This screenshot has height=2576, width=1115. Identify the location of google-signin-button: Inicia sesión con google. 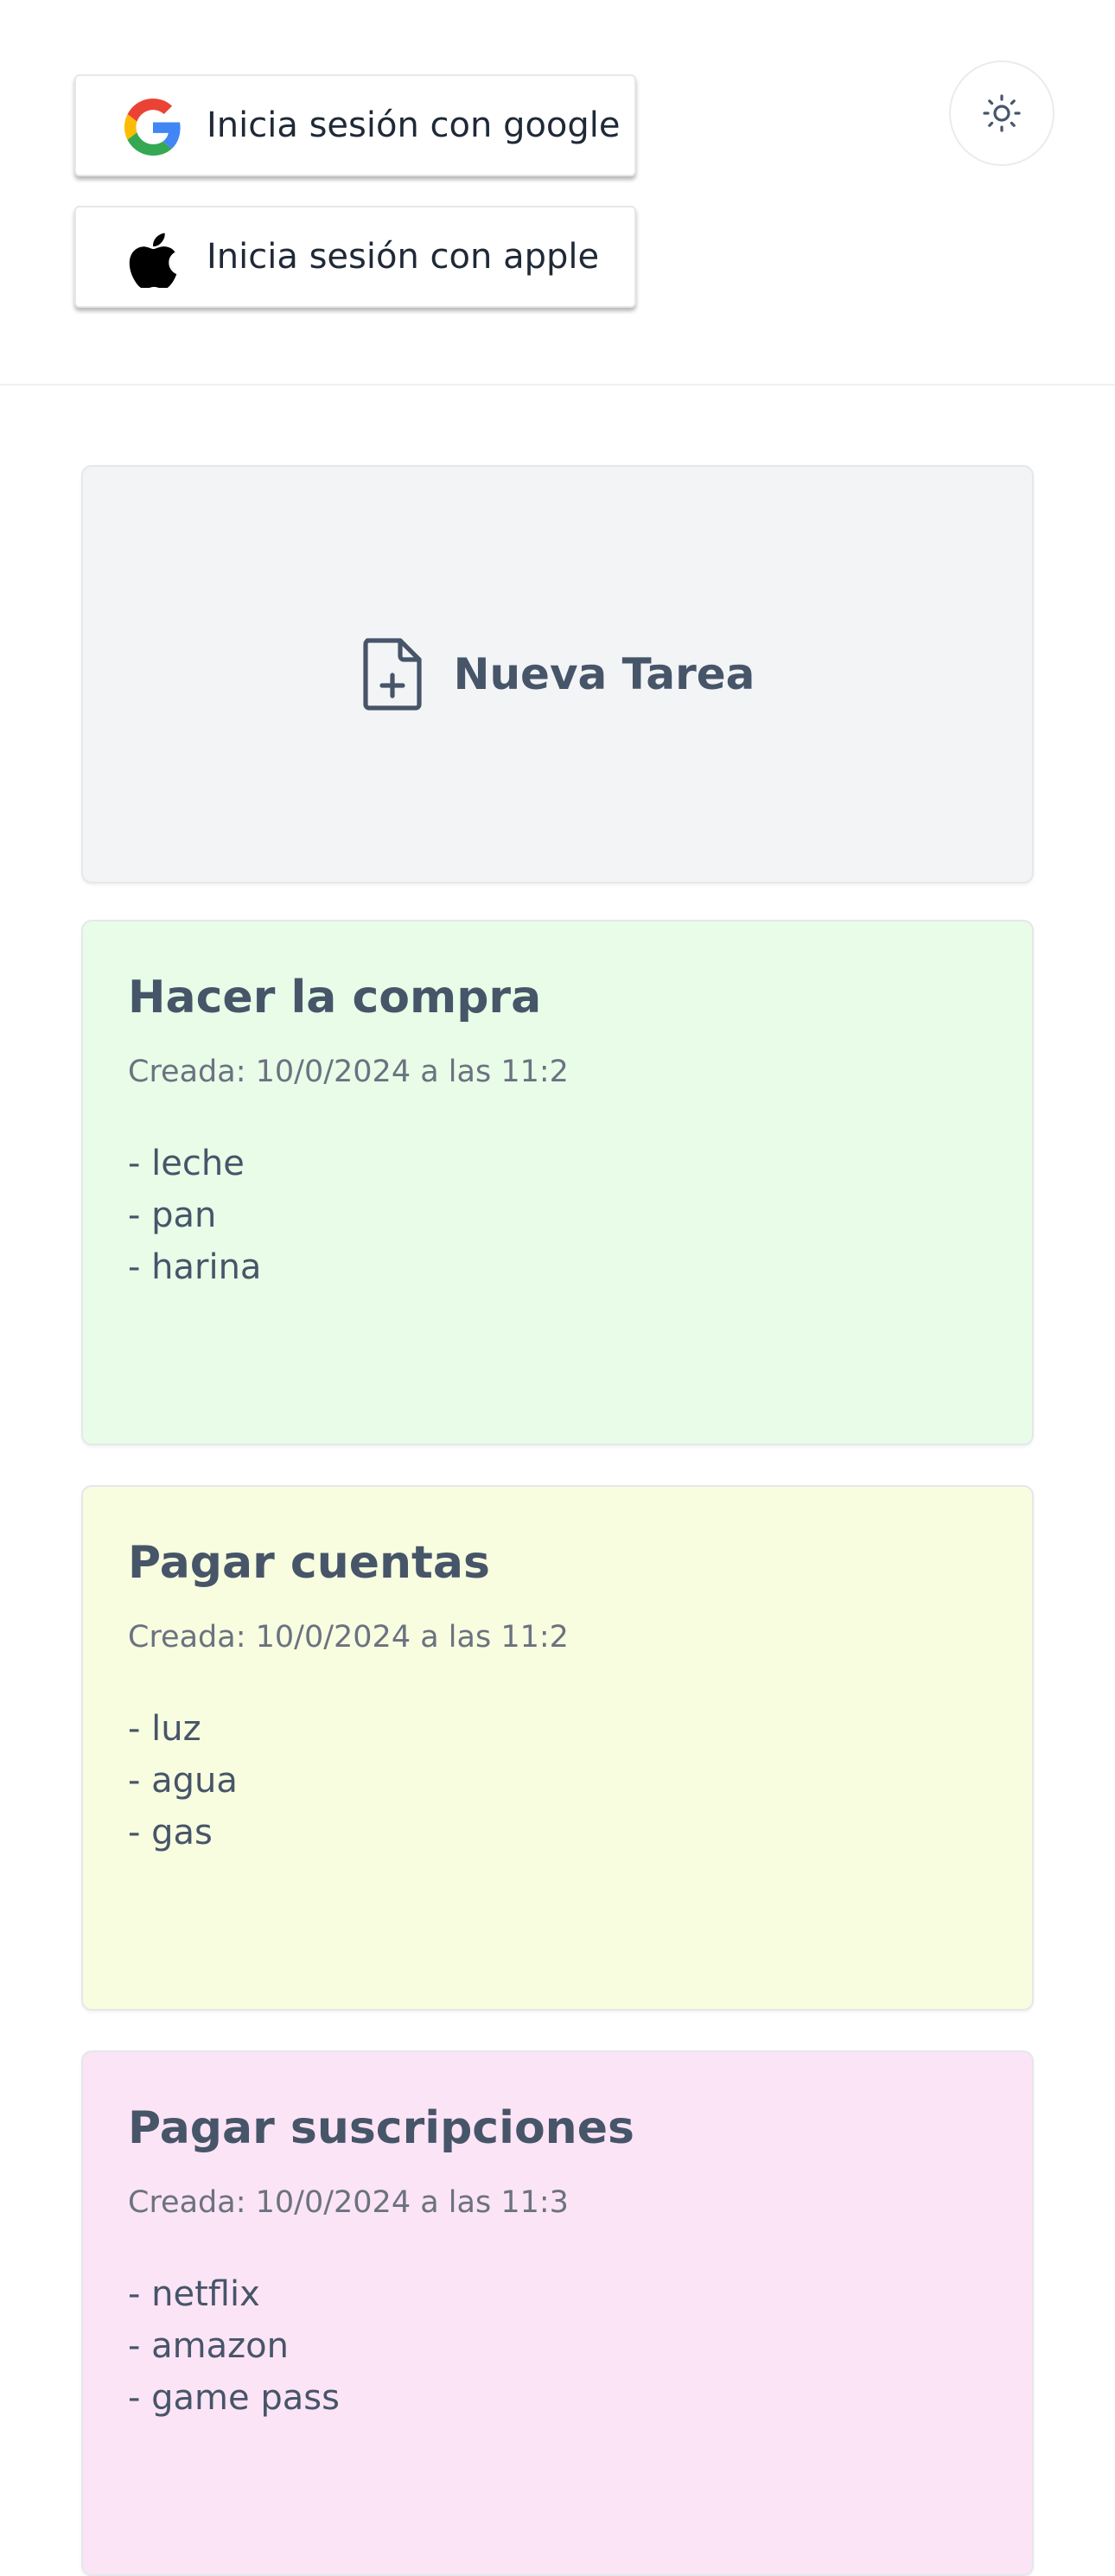
(355, 125).